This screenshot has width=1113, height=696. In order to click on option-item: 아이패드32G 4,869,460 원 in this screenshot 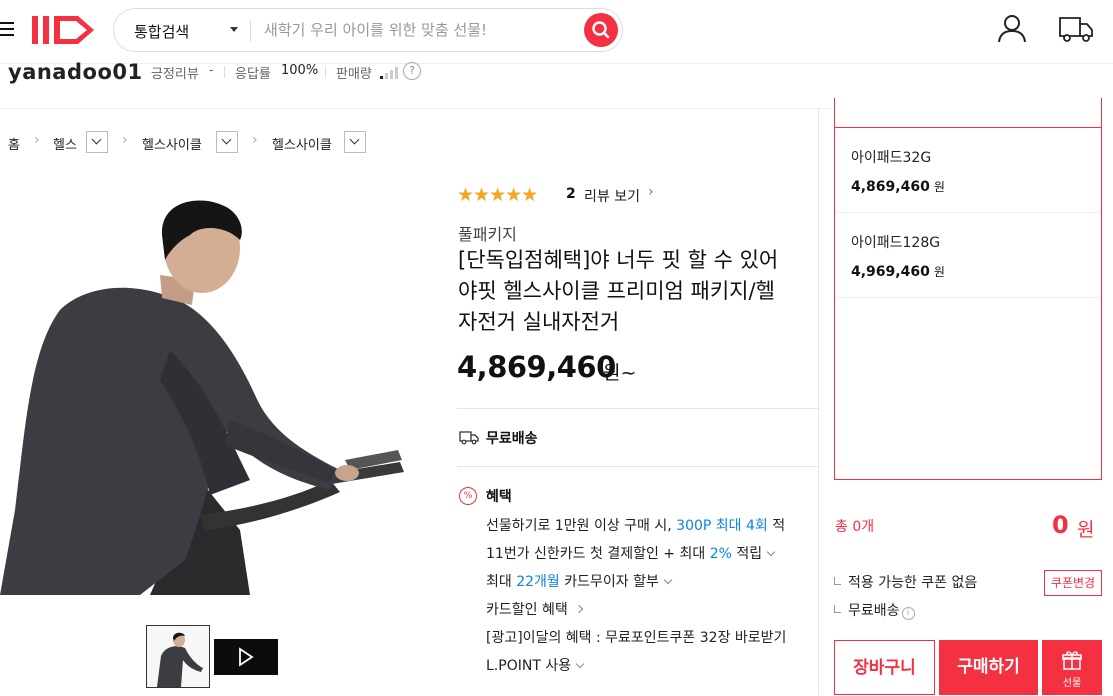, I will do `click(968, 170)`.